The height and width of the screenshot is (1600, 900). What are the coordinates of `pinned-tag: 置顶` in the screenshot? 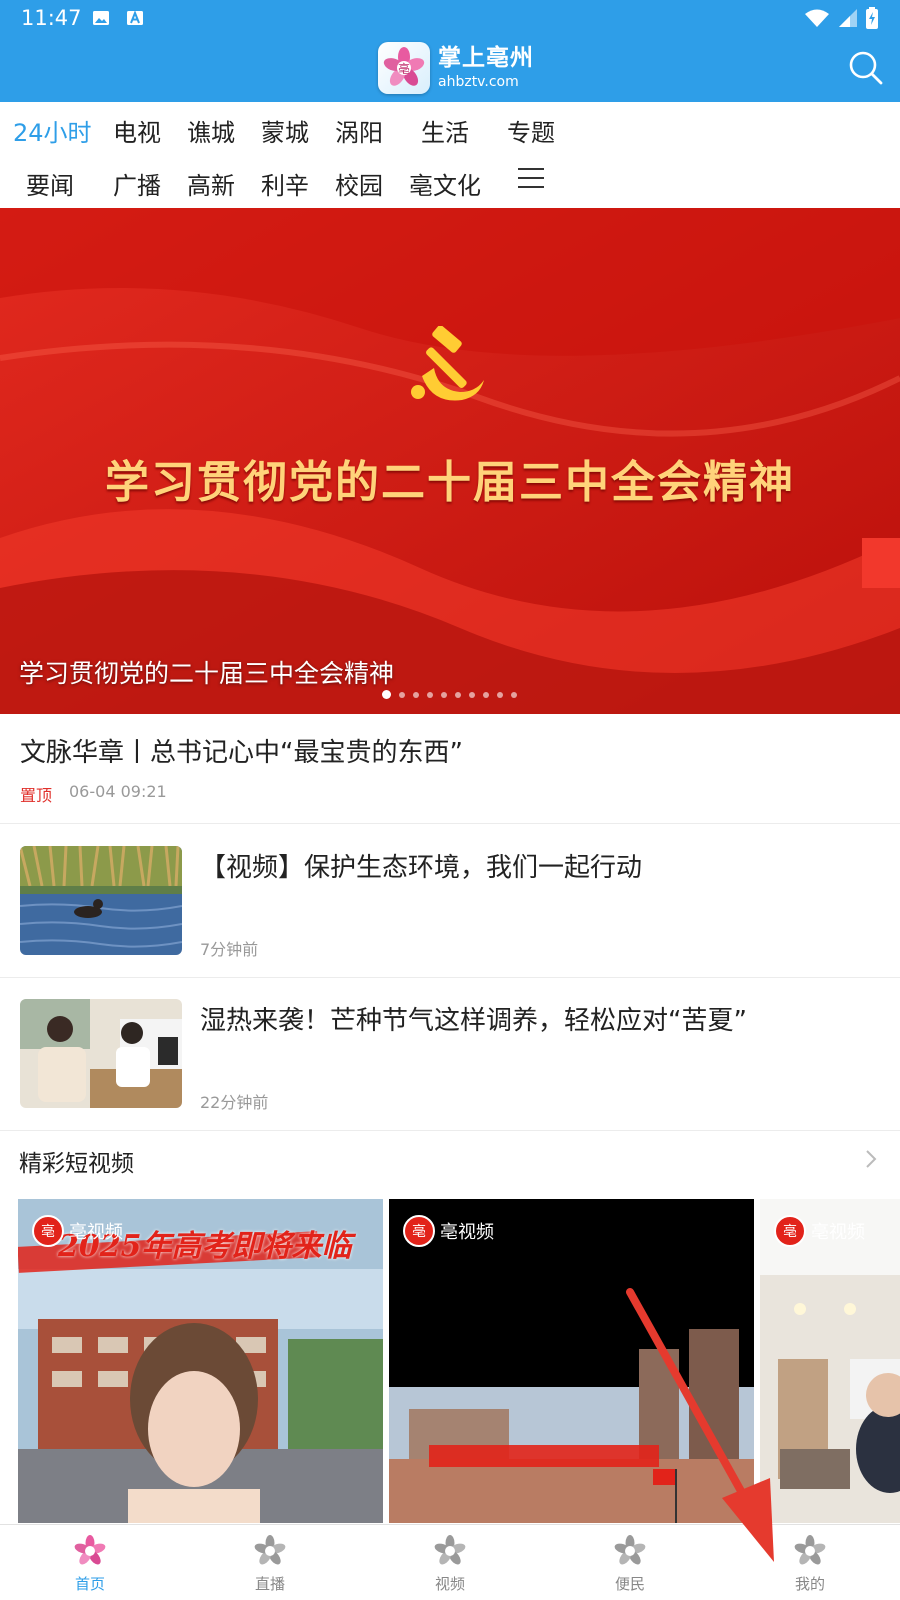 It's located at (36, 795).